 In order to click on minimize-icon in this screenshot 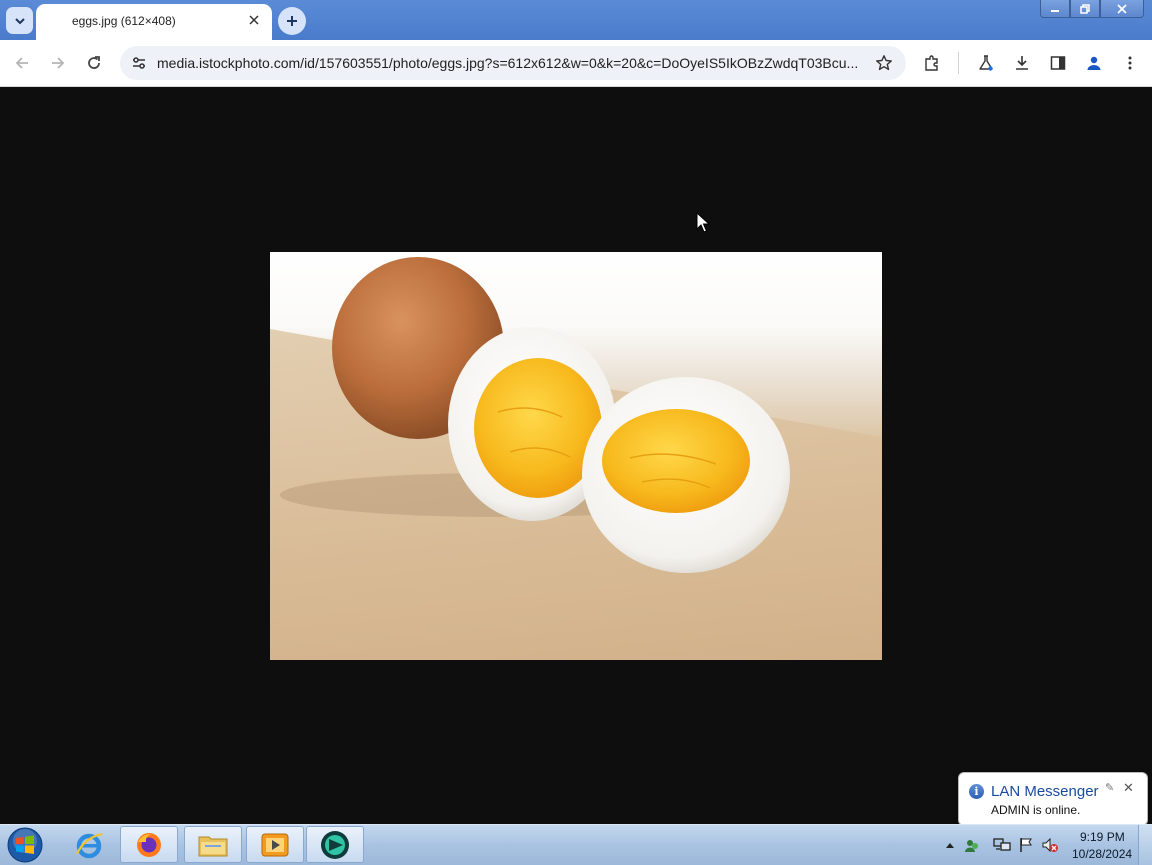, I will do `click(1055, 10)`.